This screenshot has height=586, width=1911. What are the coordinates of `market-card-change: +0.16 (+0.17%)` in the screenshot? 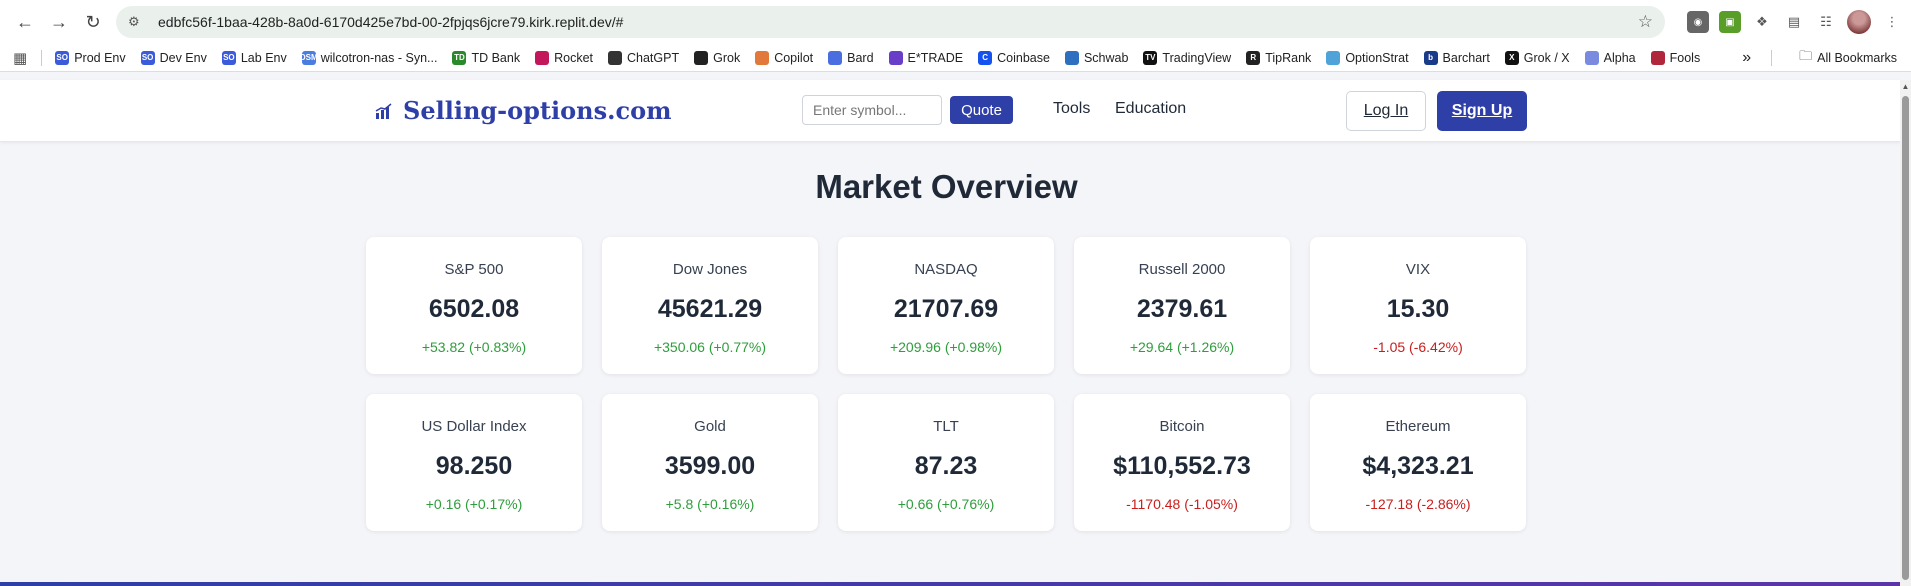 It's located at (474, 504).